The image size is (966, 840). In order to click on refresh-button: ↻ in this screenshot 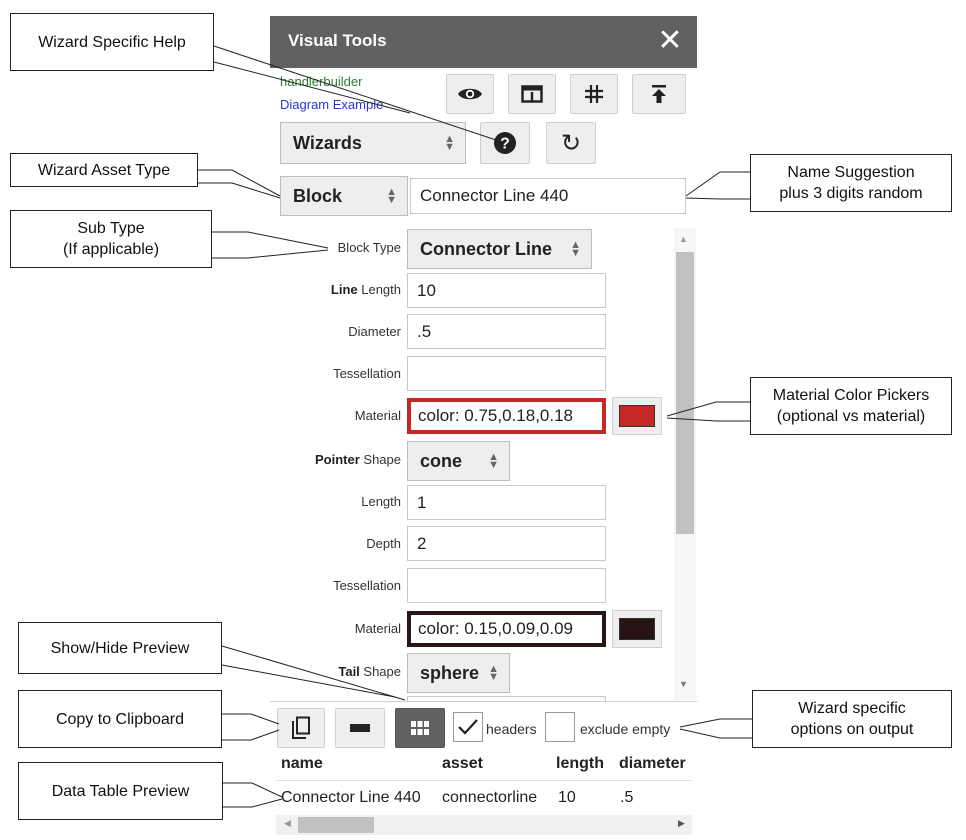, I will do `click(571, 143)`.